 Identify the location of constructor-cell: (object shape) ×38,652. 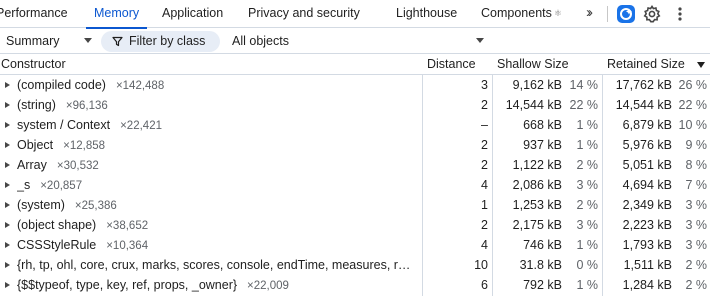
(217, 225).